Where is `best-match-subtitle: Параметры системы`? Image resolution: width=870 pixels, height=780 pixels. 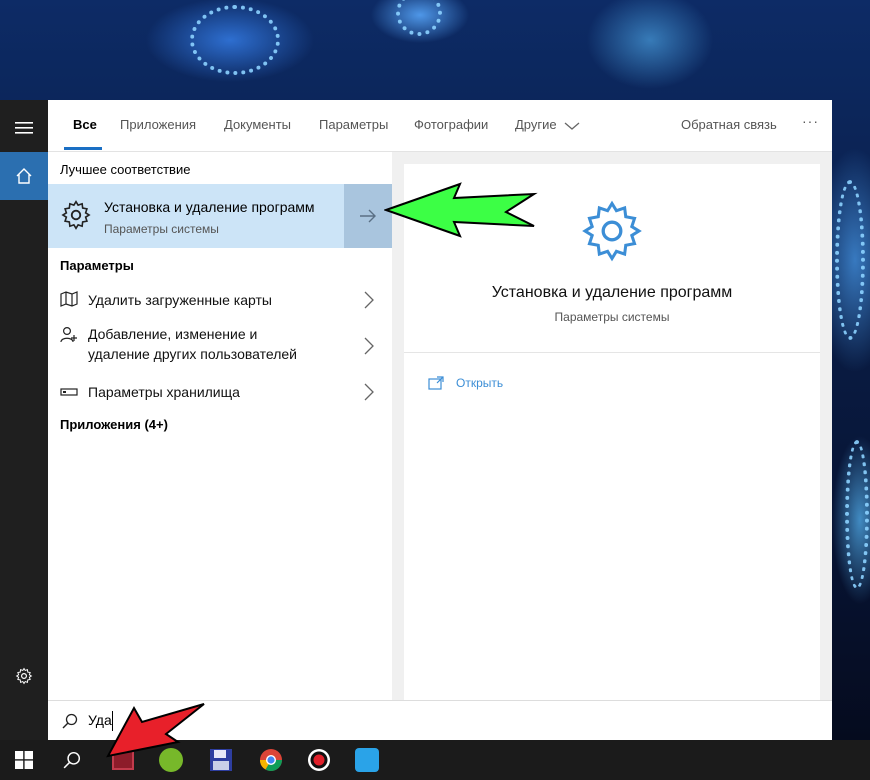
best-match-subtitle: Параметры системы is located at coordinates (161, 229).